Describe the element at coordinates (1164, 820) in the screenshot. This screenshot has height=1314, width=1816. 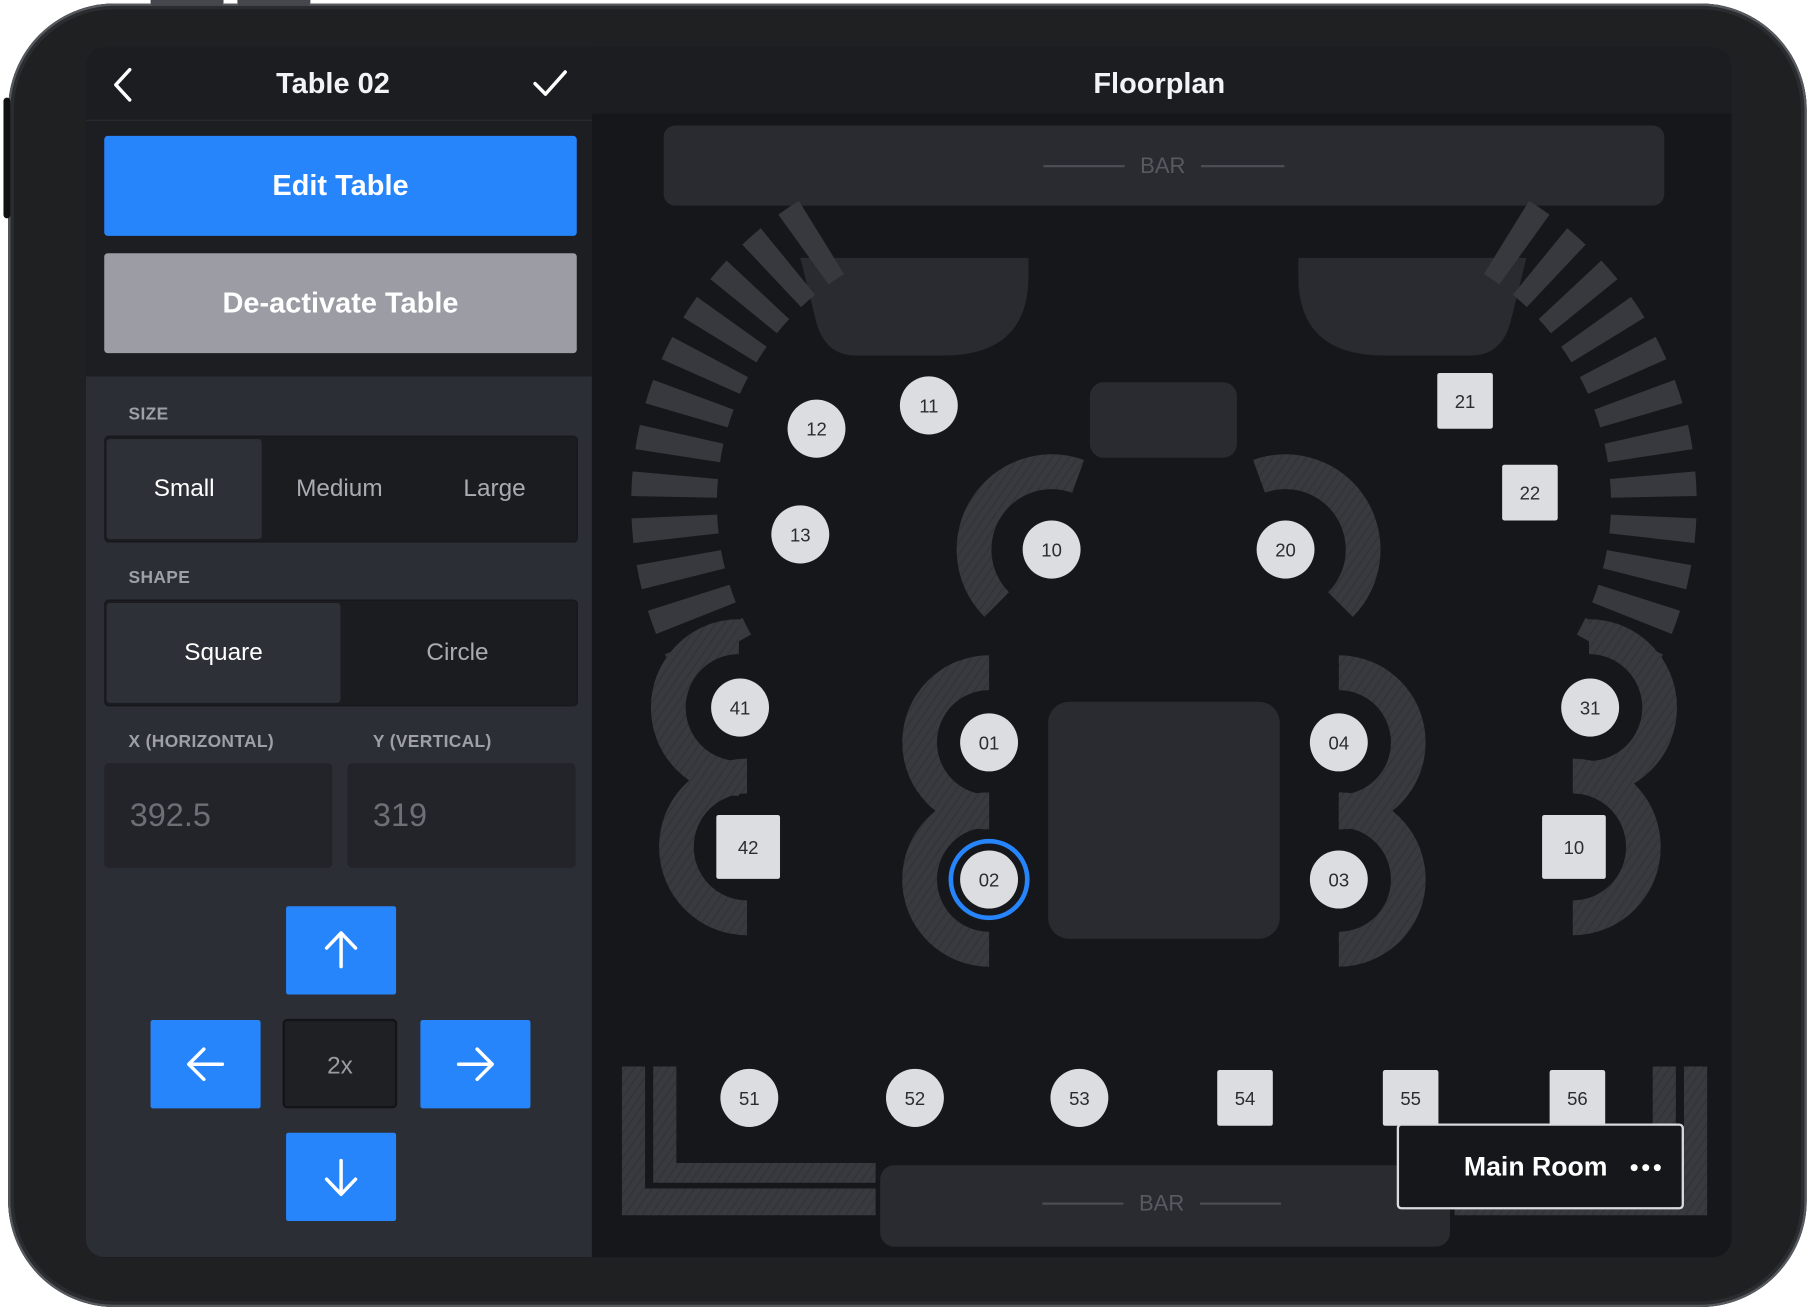
I see `center-island` at that location.